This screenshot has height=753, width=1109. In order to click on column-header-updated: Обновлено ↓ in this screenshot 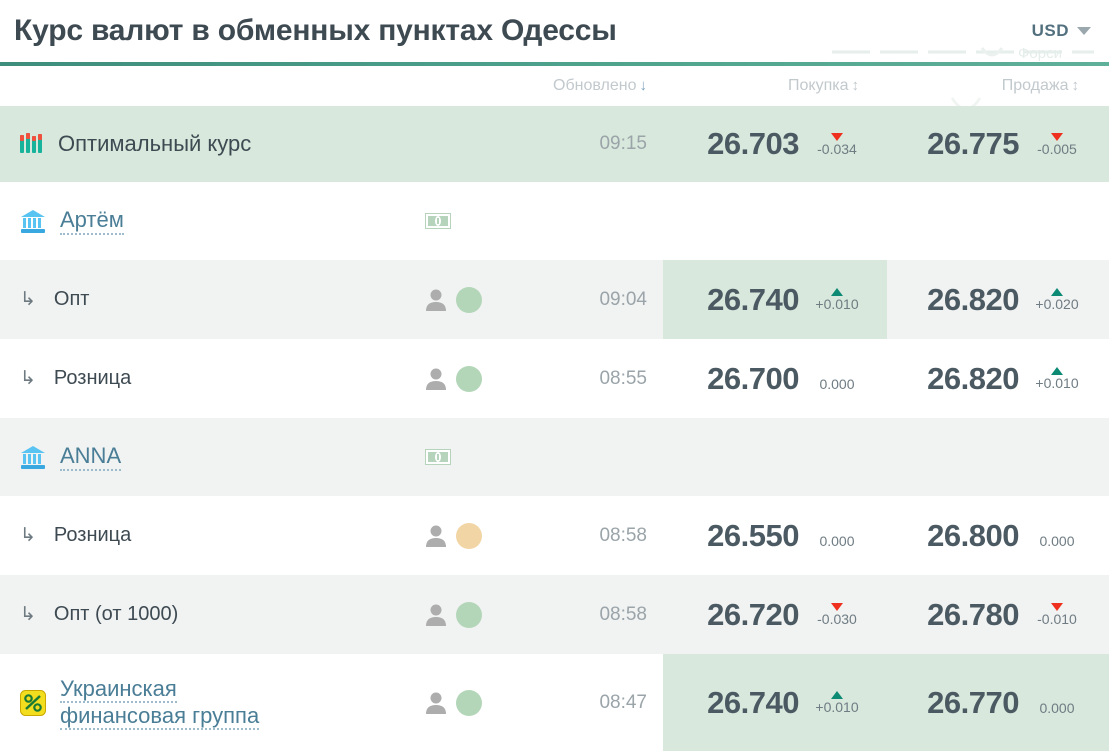, I will do `click(581, 86)`.